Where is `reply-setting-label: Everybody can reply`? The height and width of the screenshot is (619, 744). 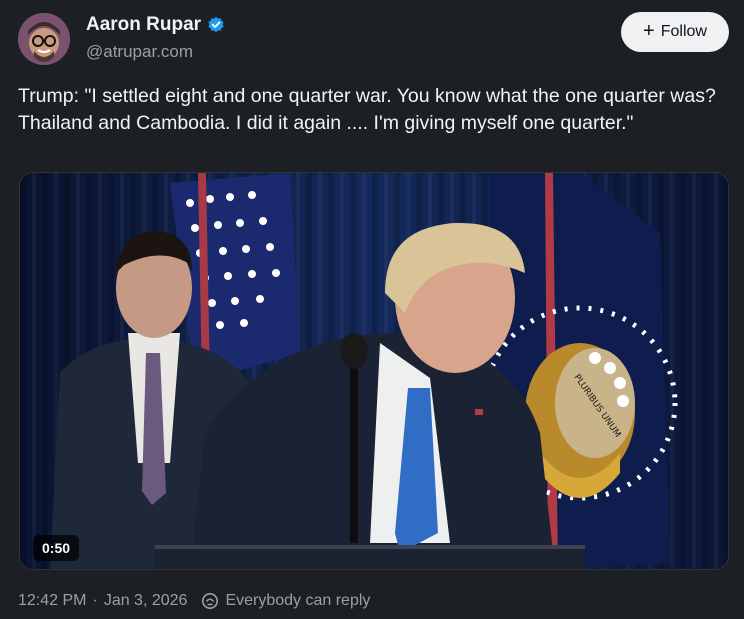 reply-setting-label: Everybody can reply is located at coordinates (298, 600).